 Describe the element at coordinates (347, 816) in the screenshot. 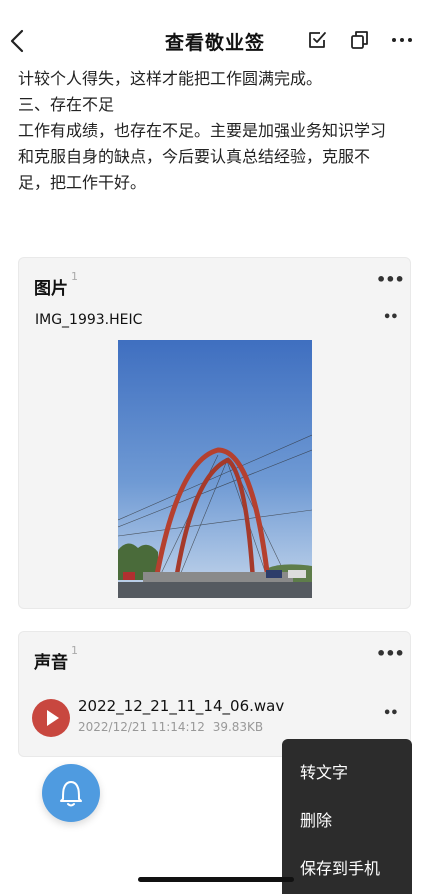

I see `context-menu: 转文字 删除 保存到手机` at that location.